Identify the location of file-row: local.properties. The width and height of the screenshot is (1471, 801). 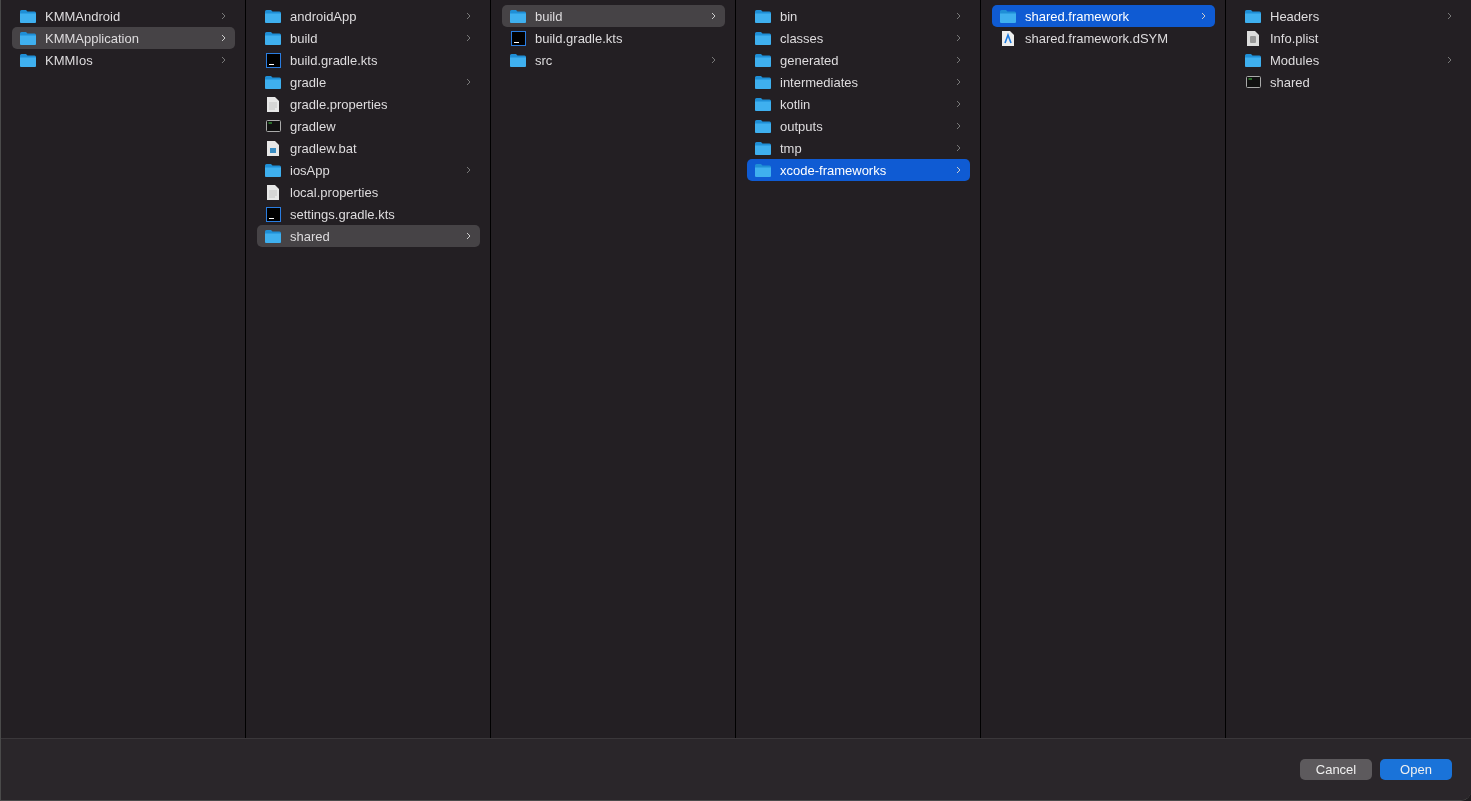
(368, 192).